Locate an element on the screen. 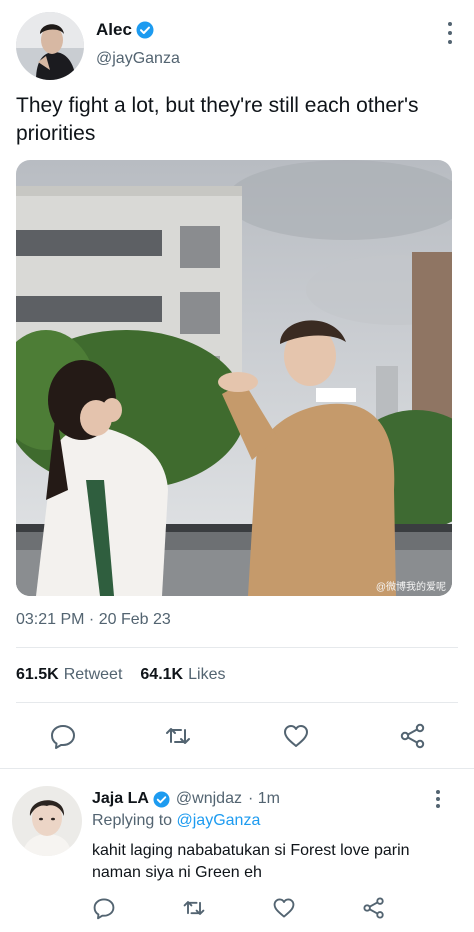  reply-author-row: Jaja LA @wnjdaz · 1m is located at coordinates (186, 799).